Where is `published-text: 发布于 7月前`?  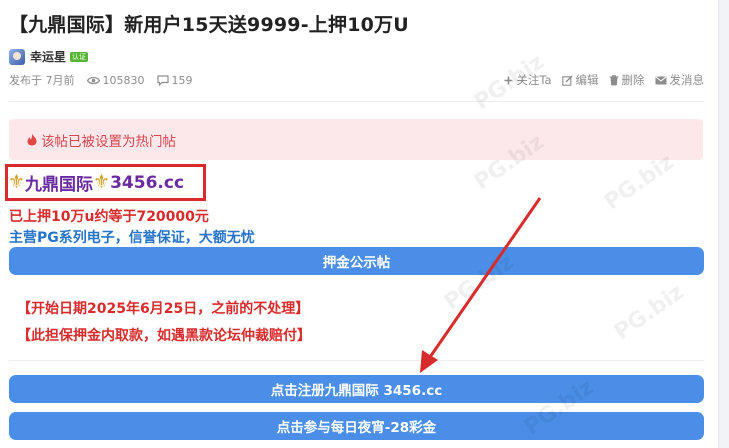
published-text: 发布于 7月前 is located at coordinates (42, 80).